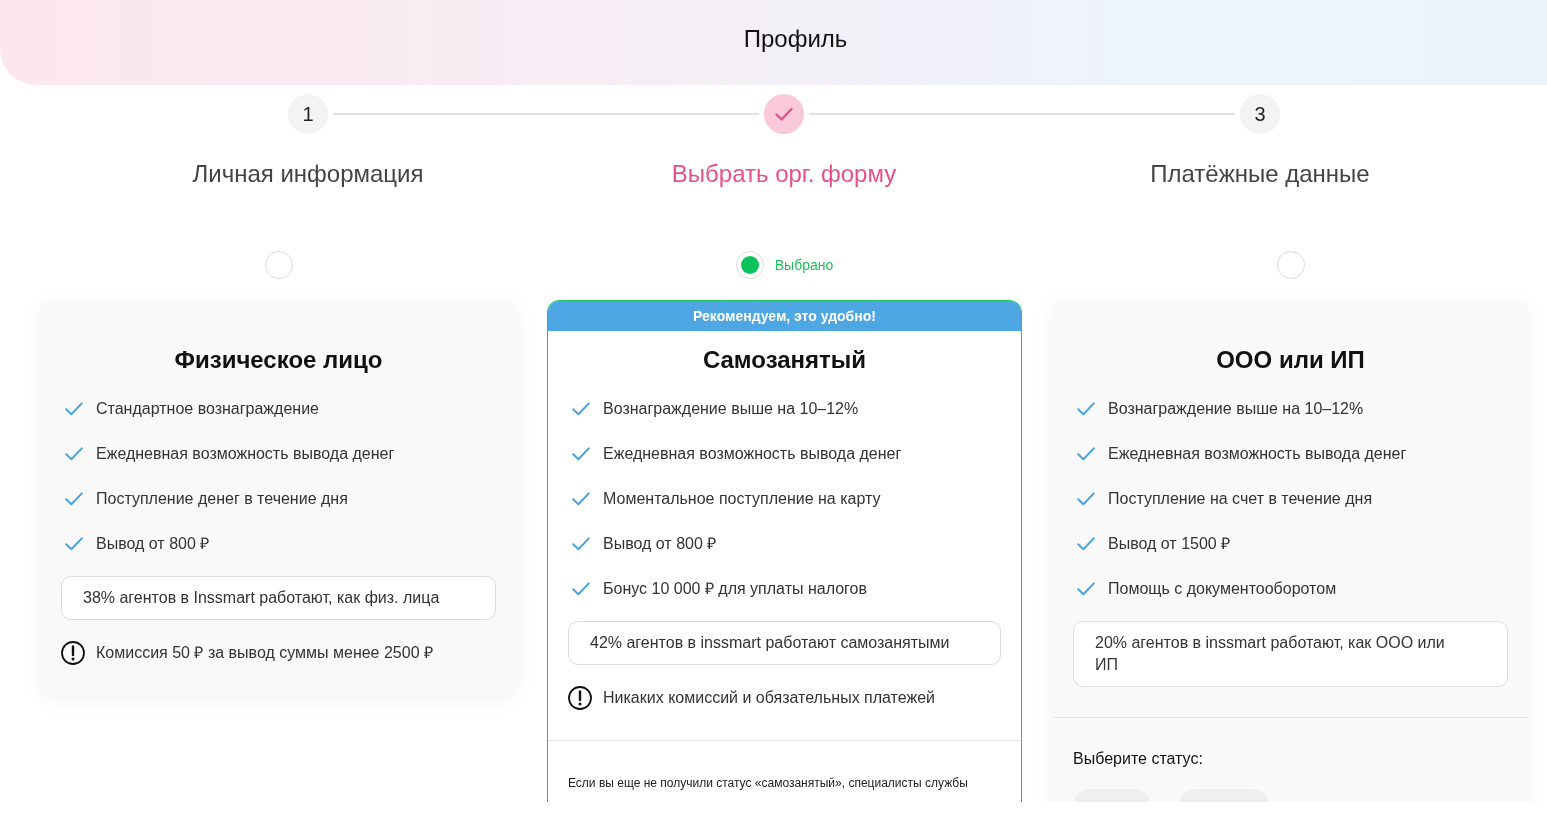 The image size is (1547, 831). Describe the element at coordinates (308, 114) in the screenshot. I see `step-number: 1` at that location.